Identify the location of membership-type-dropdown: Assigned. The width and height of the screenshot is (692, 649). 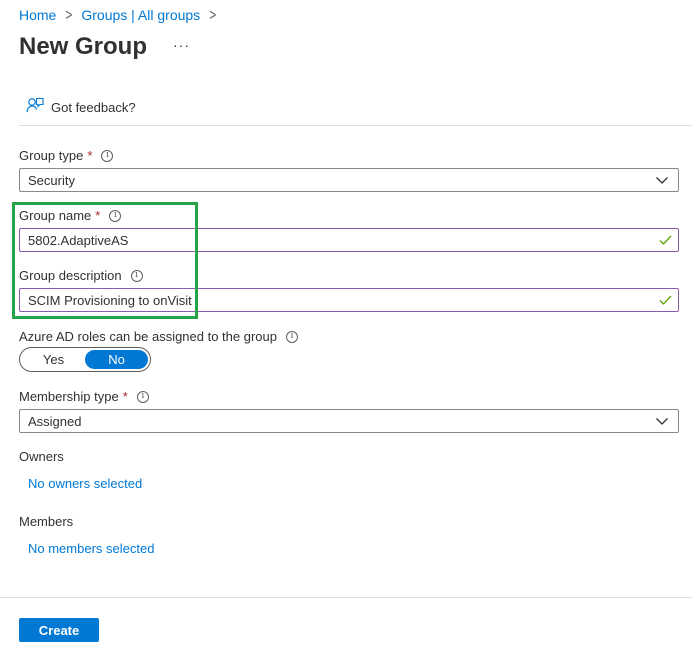
(349, 421).